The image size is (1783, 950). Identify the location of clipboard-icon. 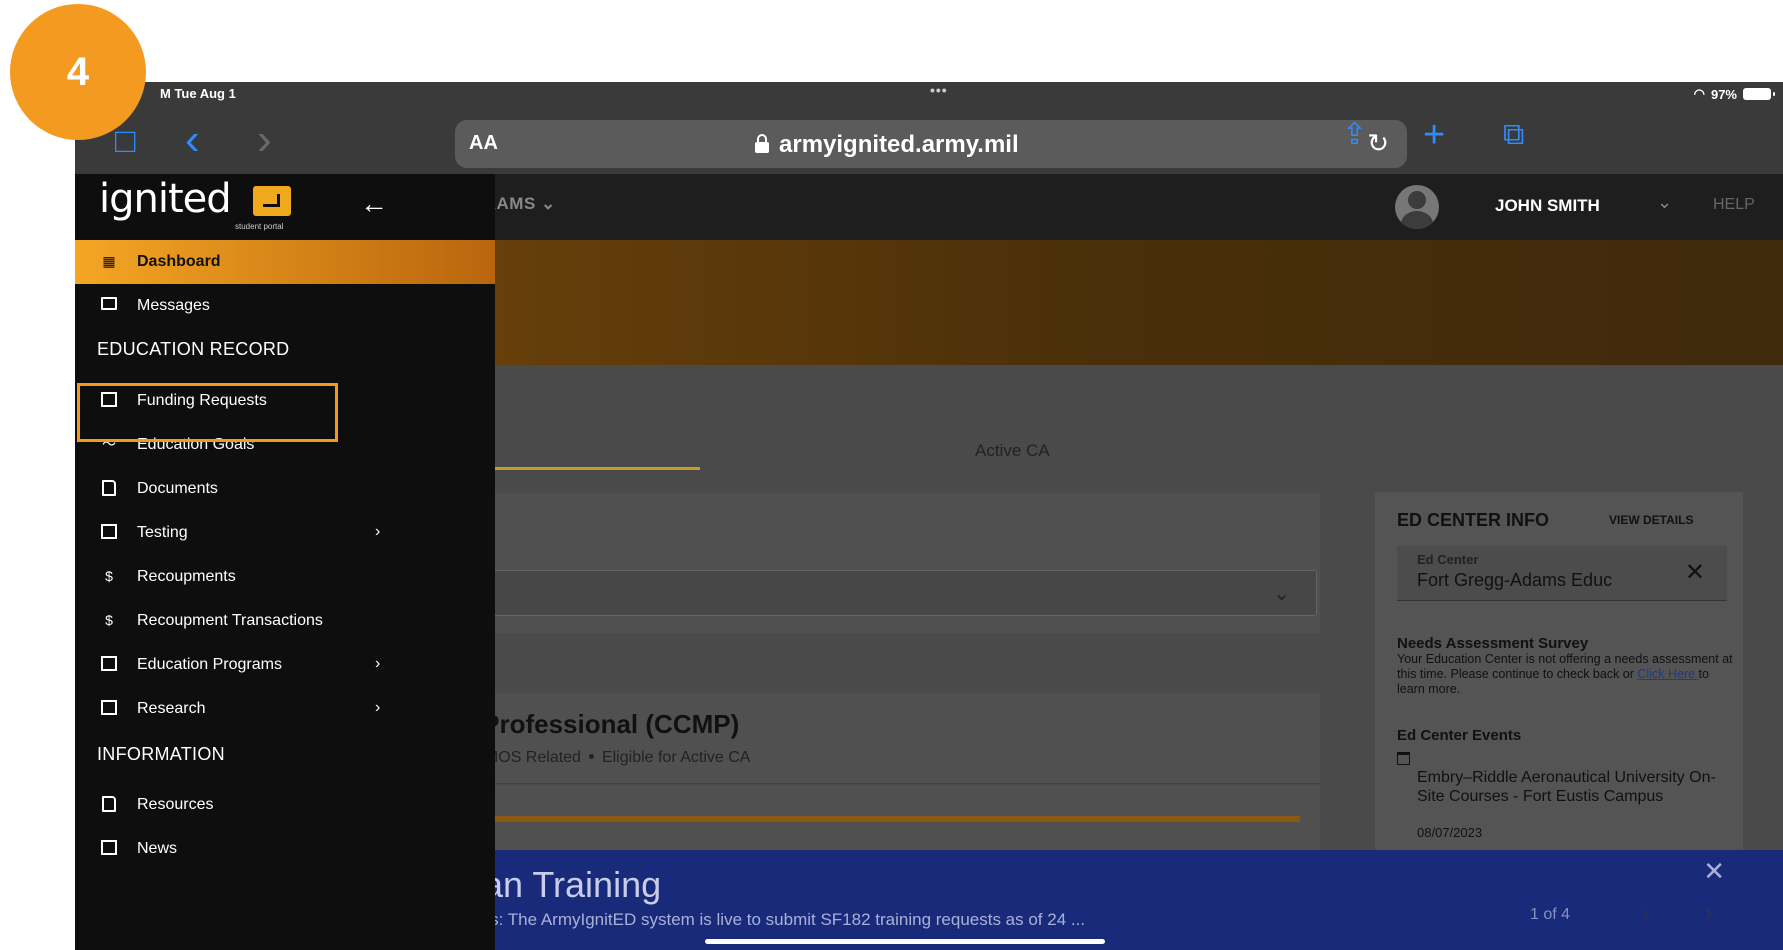
(109, 664).